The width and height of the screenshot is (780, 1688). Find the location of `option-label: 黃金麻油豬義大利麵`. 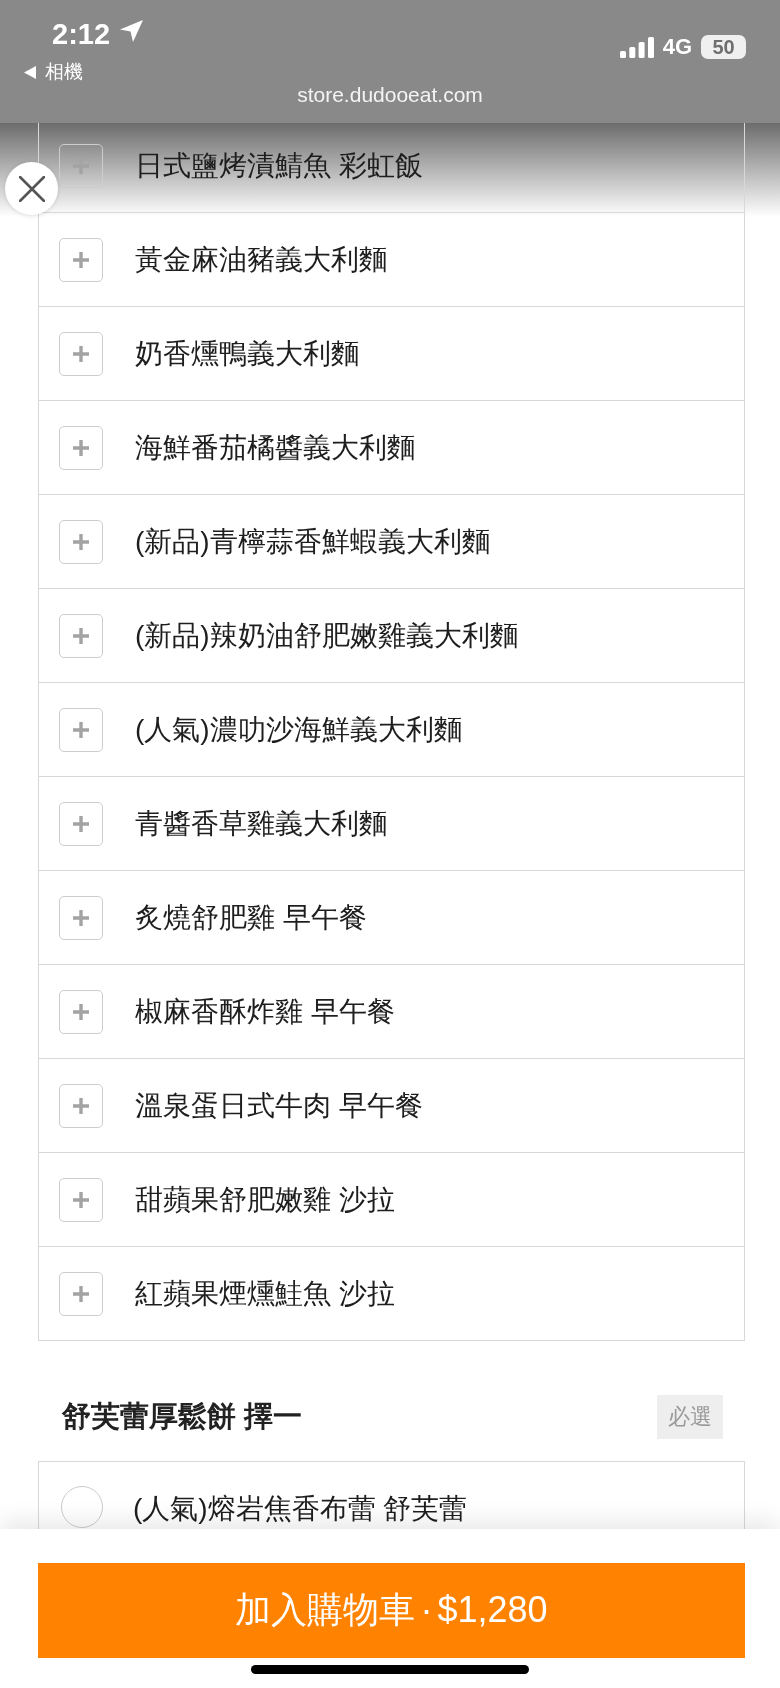

option-label: 黃金麻油豬義大利麵 is located at coordinates (261, 259).